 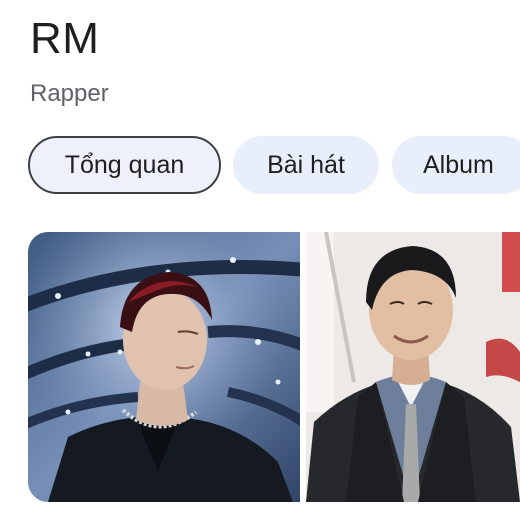 What do you see at coordinates (456, 165) in the screenshot?
I see `tab-albums: Album` at bounding box center [456, 165].